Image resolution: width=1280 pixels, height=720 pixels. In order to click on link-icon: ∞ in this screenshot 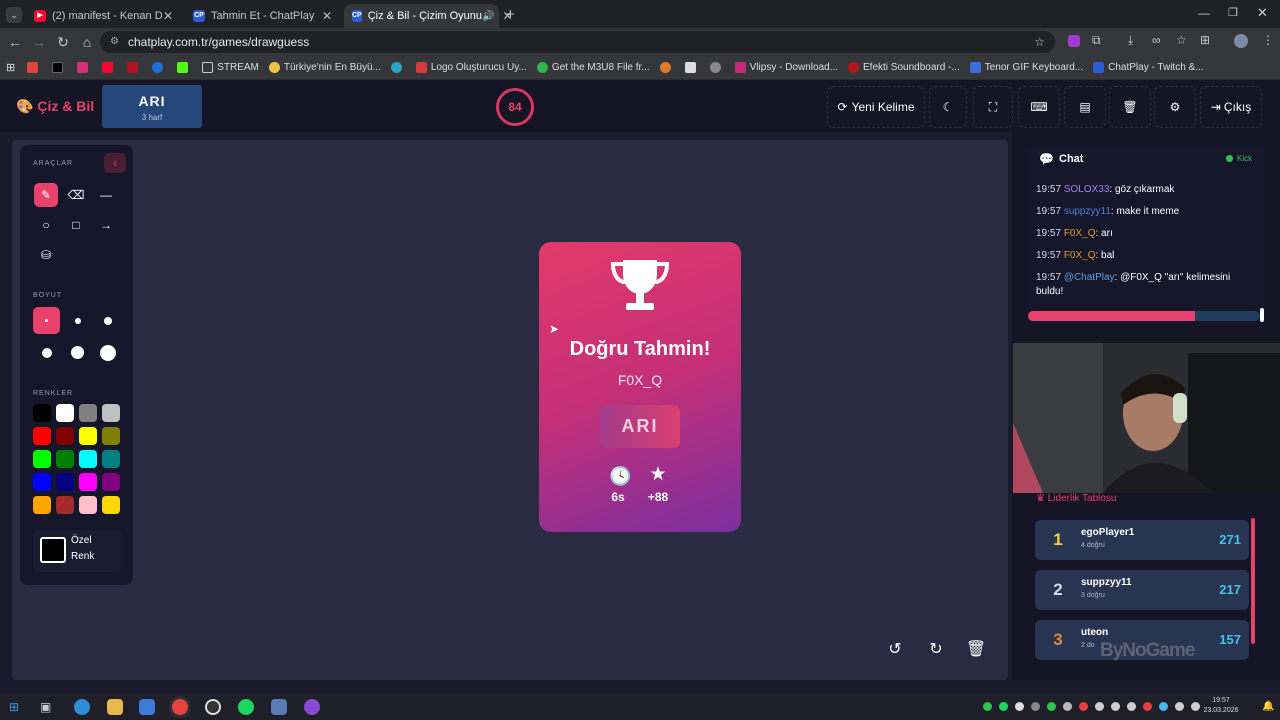, I will do `click(1156, 40)`.